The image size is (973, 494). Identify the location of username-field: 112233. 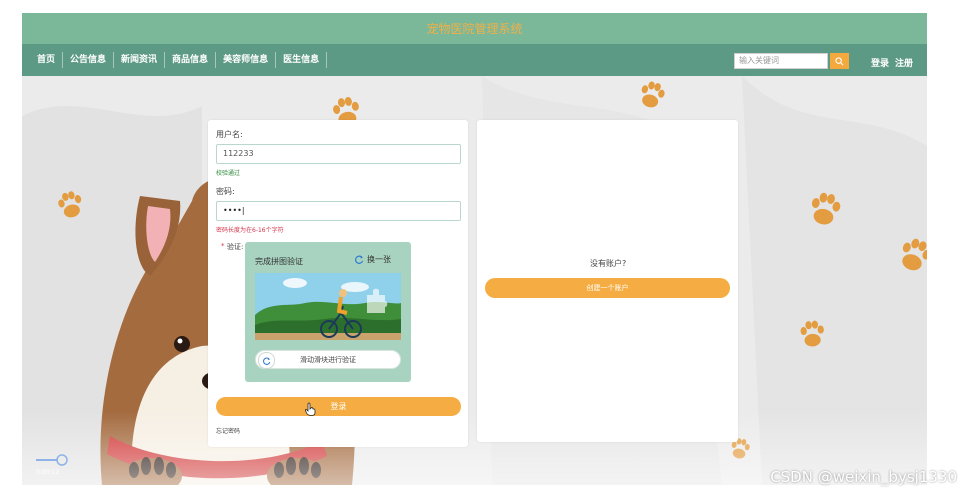
(338, 154).